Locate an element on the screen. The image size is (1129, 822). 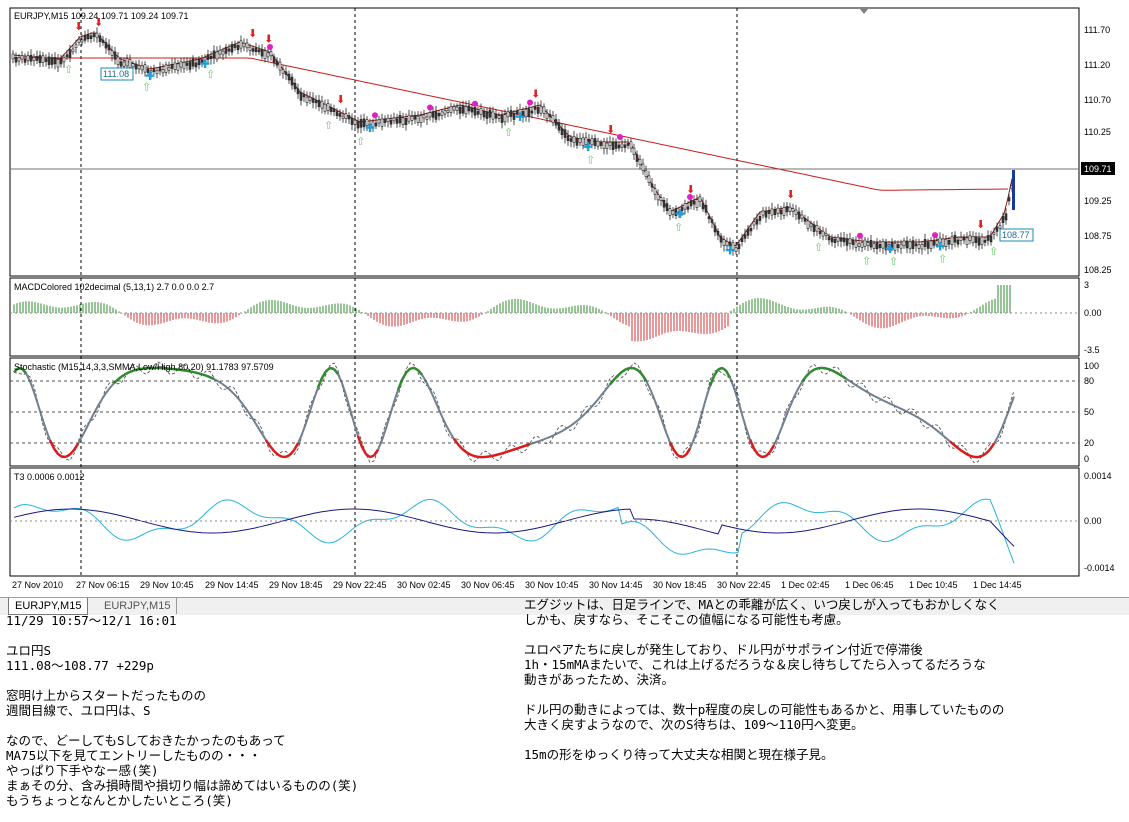
tab-eurjpy-m15: EURJPY,M15 is located at coordinates (138, 606).